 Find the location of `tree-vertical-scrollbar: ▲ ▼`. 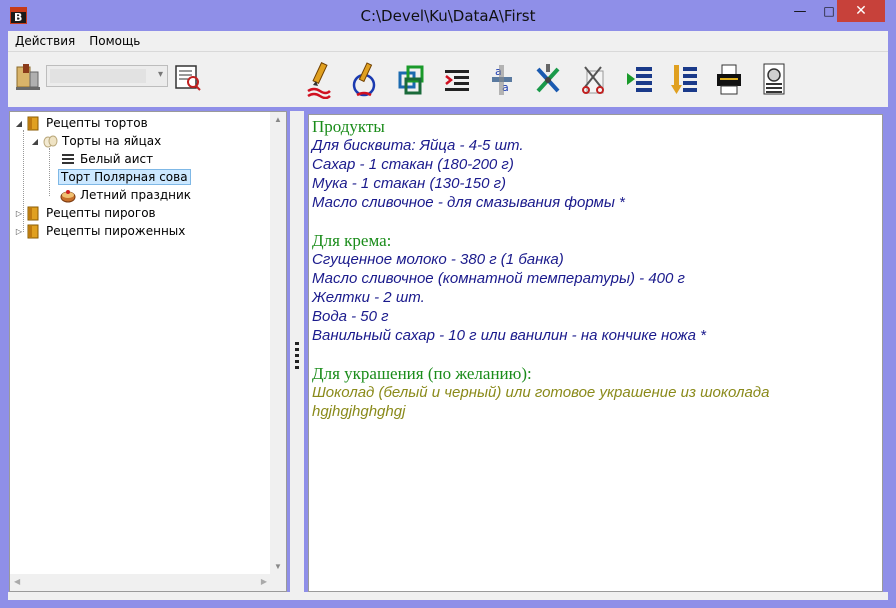

tree-vertical-scrollbar: ▲ ▼ is located at coordinates (278, 343).